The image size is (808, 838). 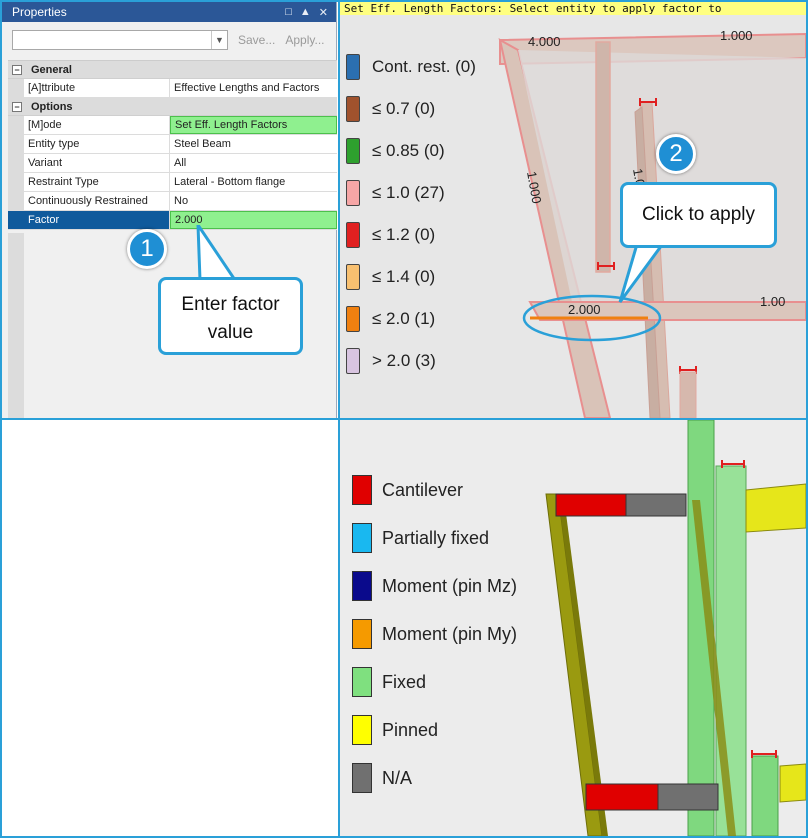 I want to click on property-row-restraint-type: Restraint Type Lateral - Bottom flange, so click(x=172, y=182).